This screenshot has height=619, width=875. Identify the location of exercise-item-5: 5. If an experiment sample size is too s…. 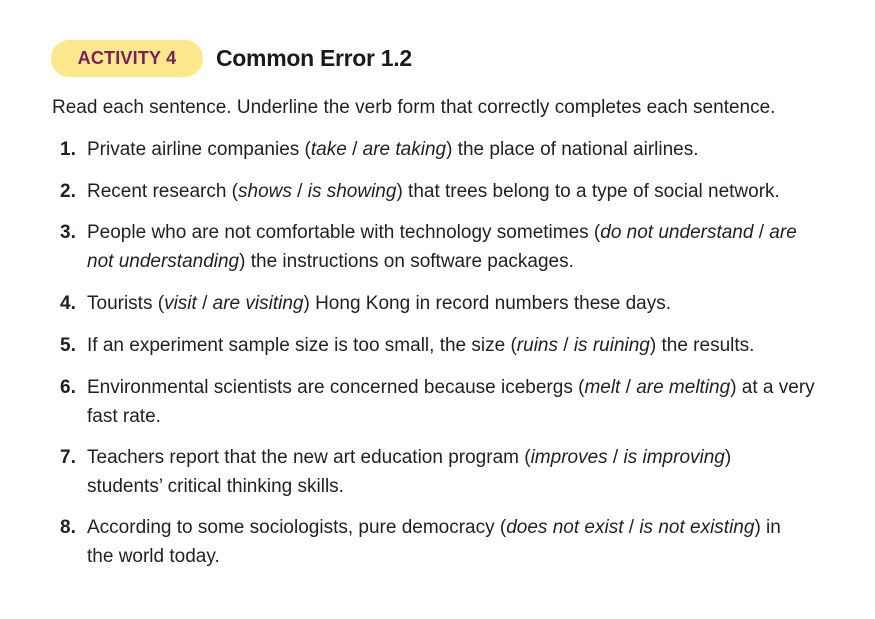
(445, 345).